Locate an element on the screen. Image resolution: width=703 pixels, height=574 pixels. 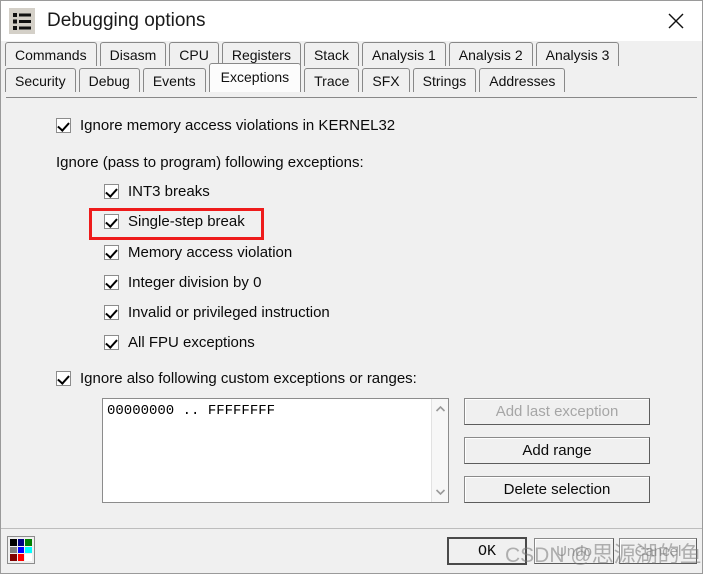
tab-analysis-3: Analysis 3 is located at coordinates (577, 54).